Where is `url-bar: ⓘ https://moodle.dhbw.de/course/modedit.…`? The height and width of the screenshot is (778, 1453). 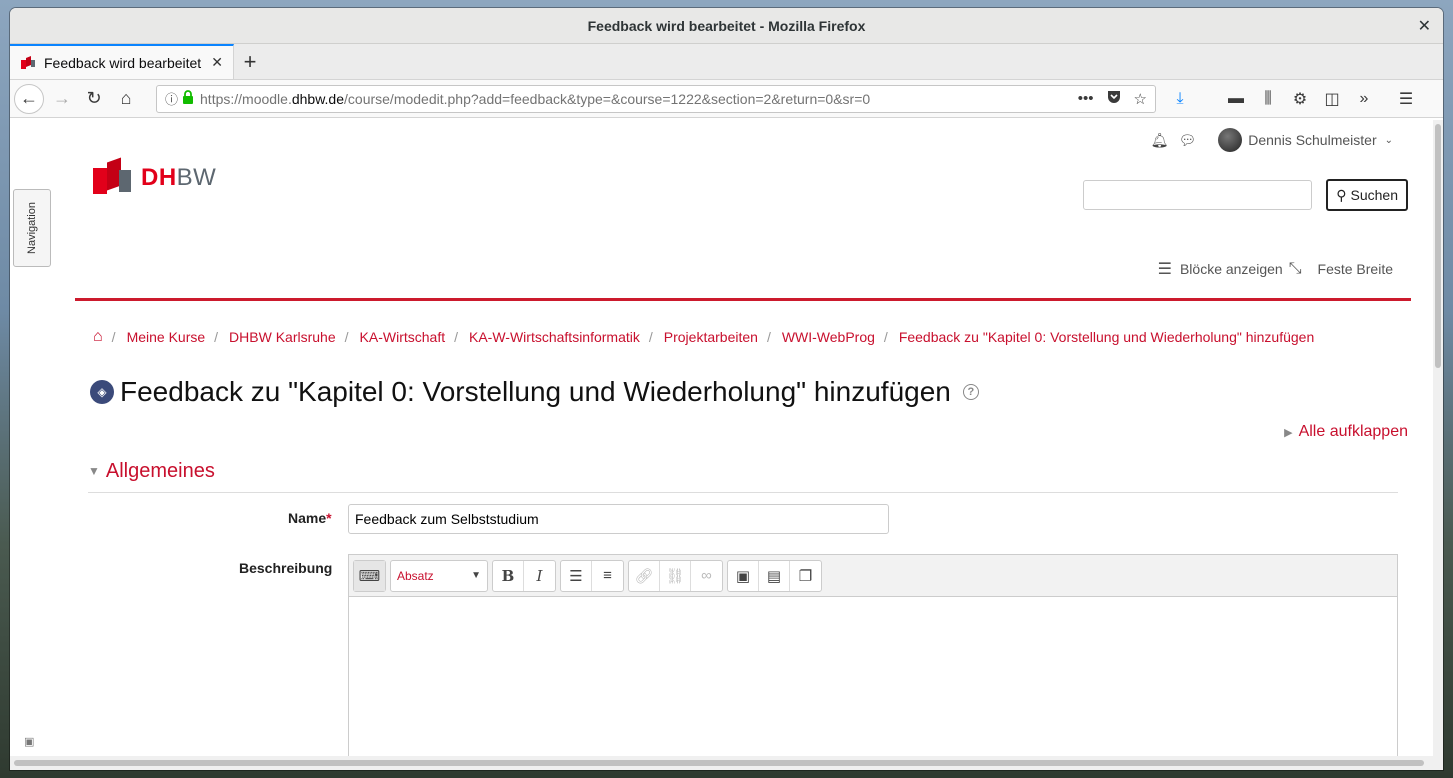 url-bar: ⓘ https://moodle.dhbw.de/course/modedit.… is located at coordinates (656, 98).